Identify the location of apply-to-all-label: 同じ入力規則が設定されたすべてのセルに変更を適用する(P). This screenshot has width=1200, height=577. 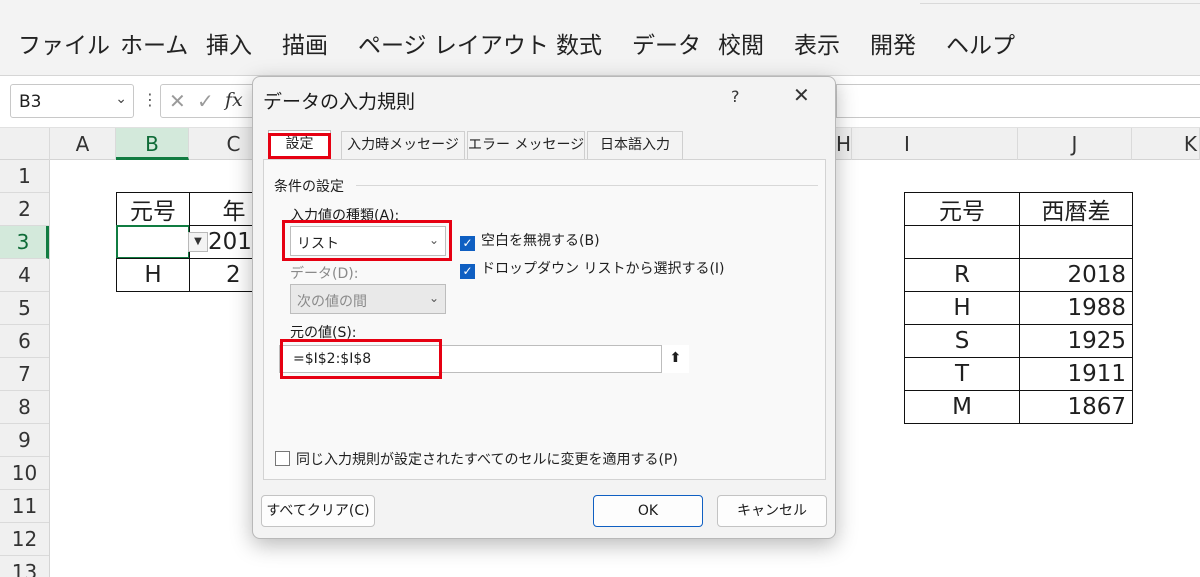
(487, 460).